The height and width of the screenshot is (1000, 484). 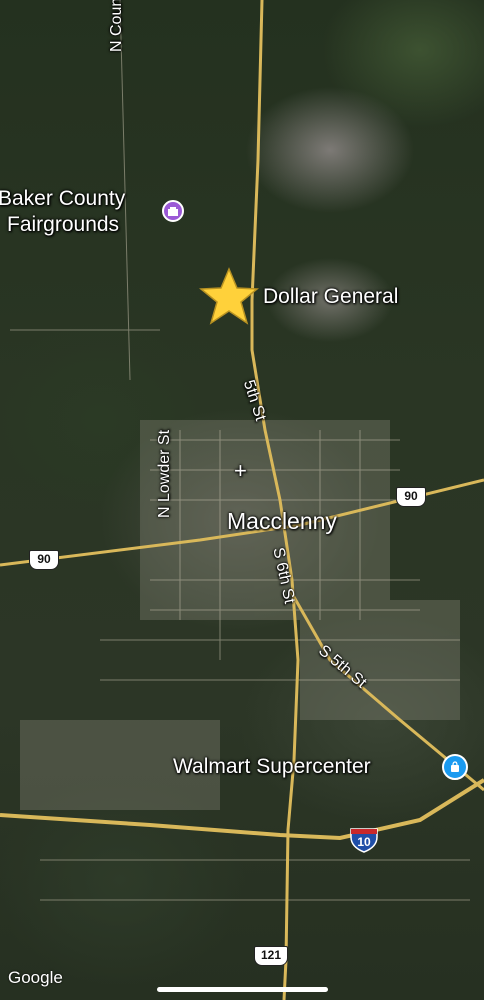 What do you see at coordinates (242, 989) in the screenshot?
I see `home-indicator-bar` at bounding box center [242, 989].